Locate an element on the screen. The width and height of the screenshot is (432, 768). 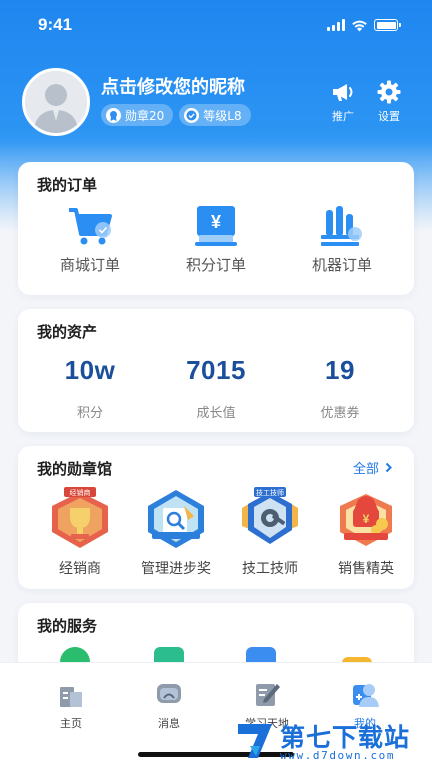
message-icon is located at coordinates (169, 693).